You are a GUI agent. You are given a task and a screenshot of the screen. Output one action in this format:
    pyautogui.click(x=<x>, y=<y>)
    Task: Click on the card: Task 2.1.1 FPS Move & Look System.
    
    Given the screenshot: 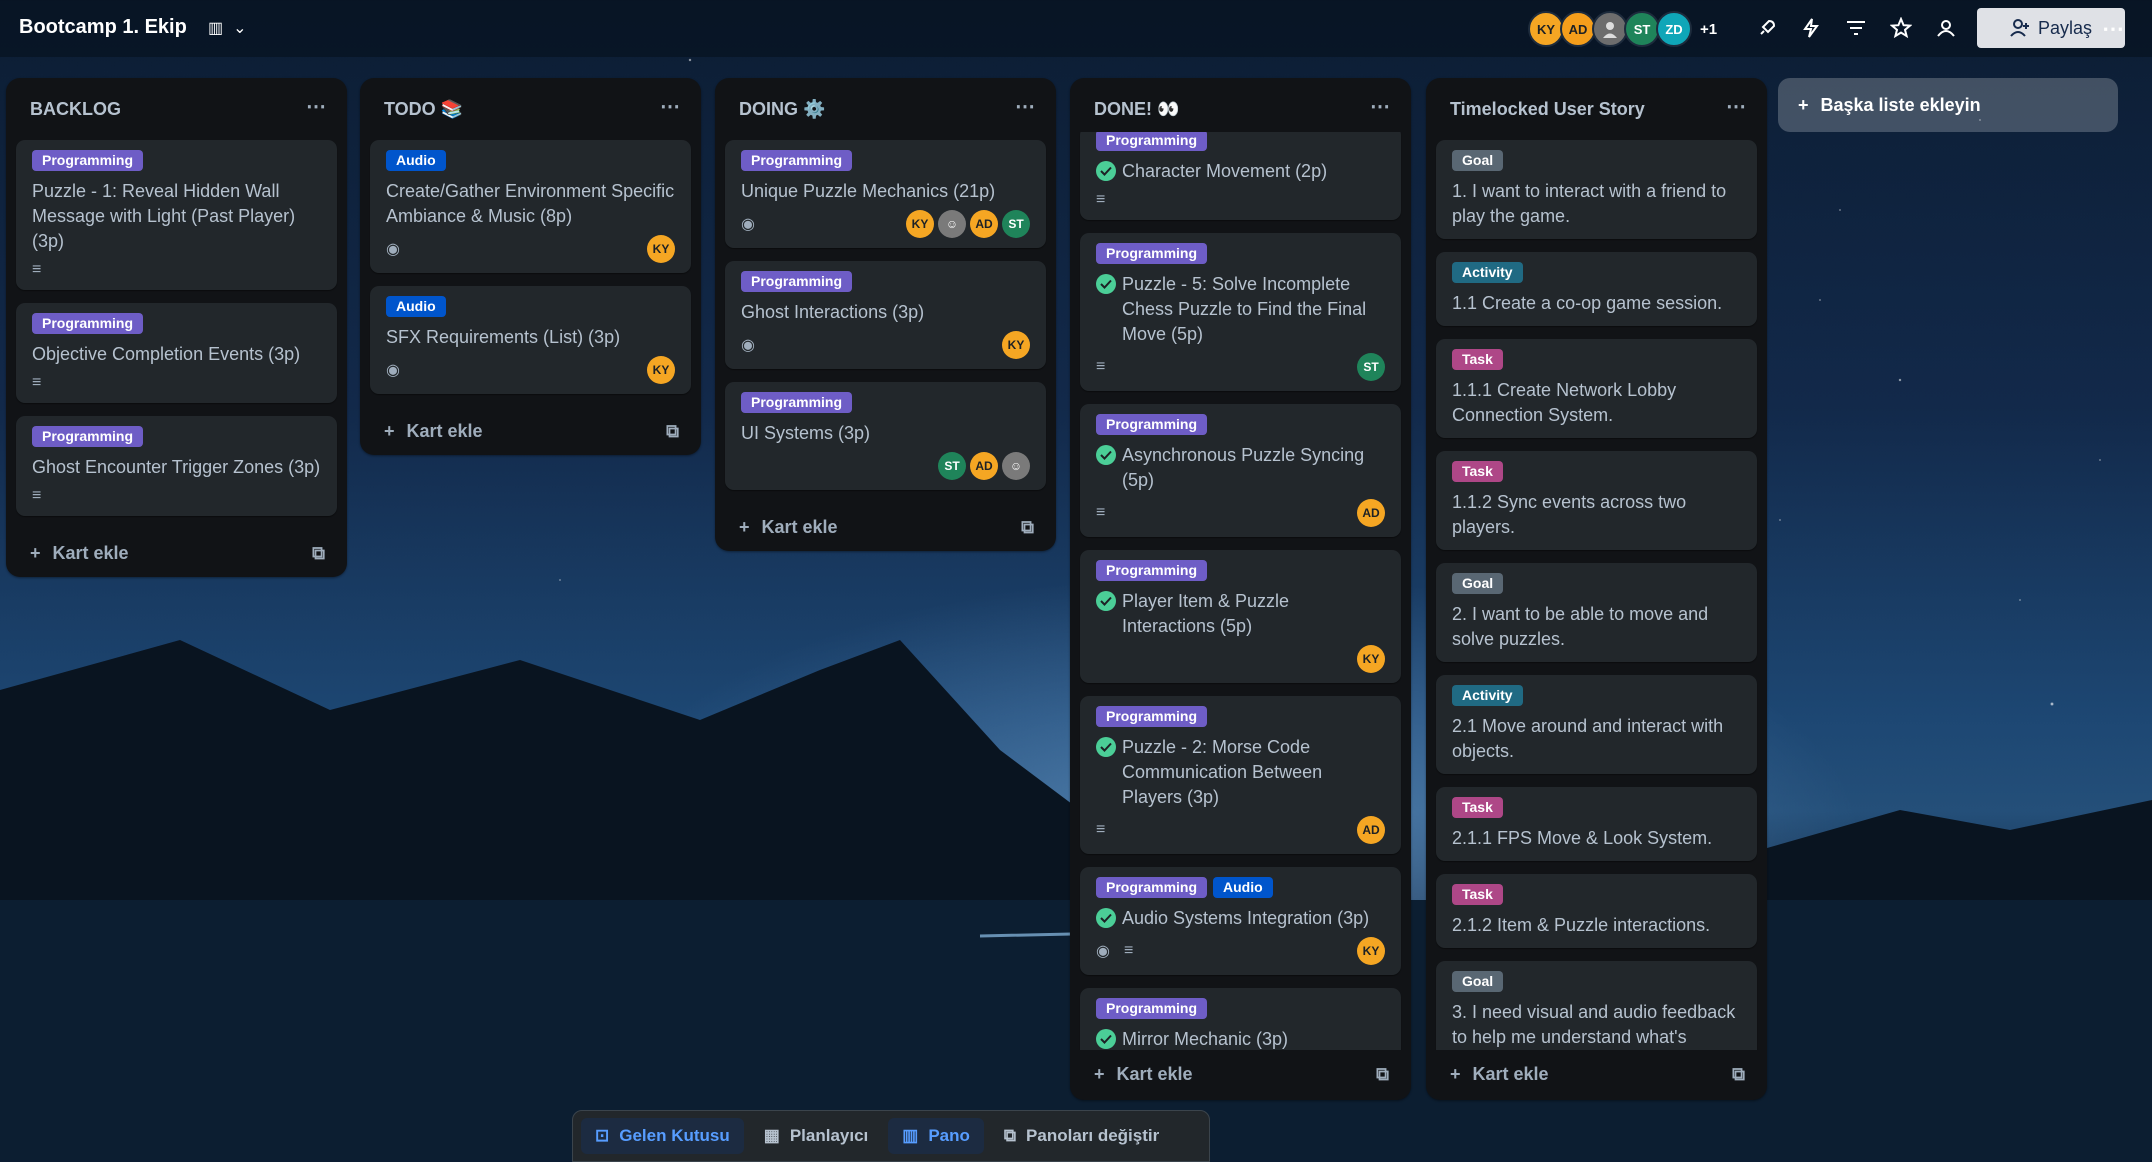 What is the action you would take?
    pyautogui.click(x=1596, y=824)
    